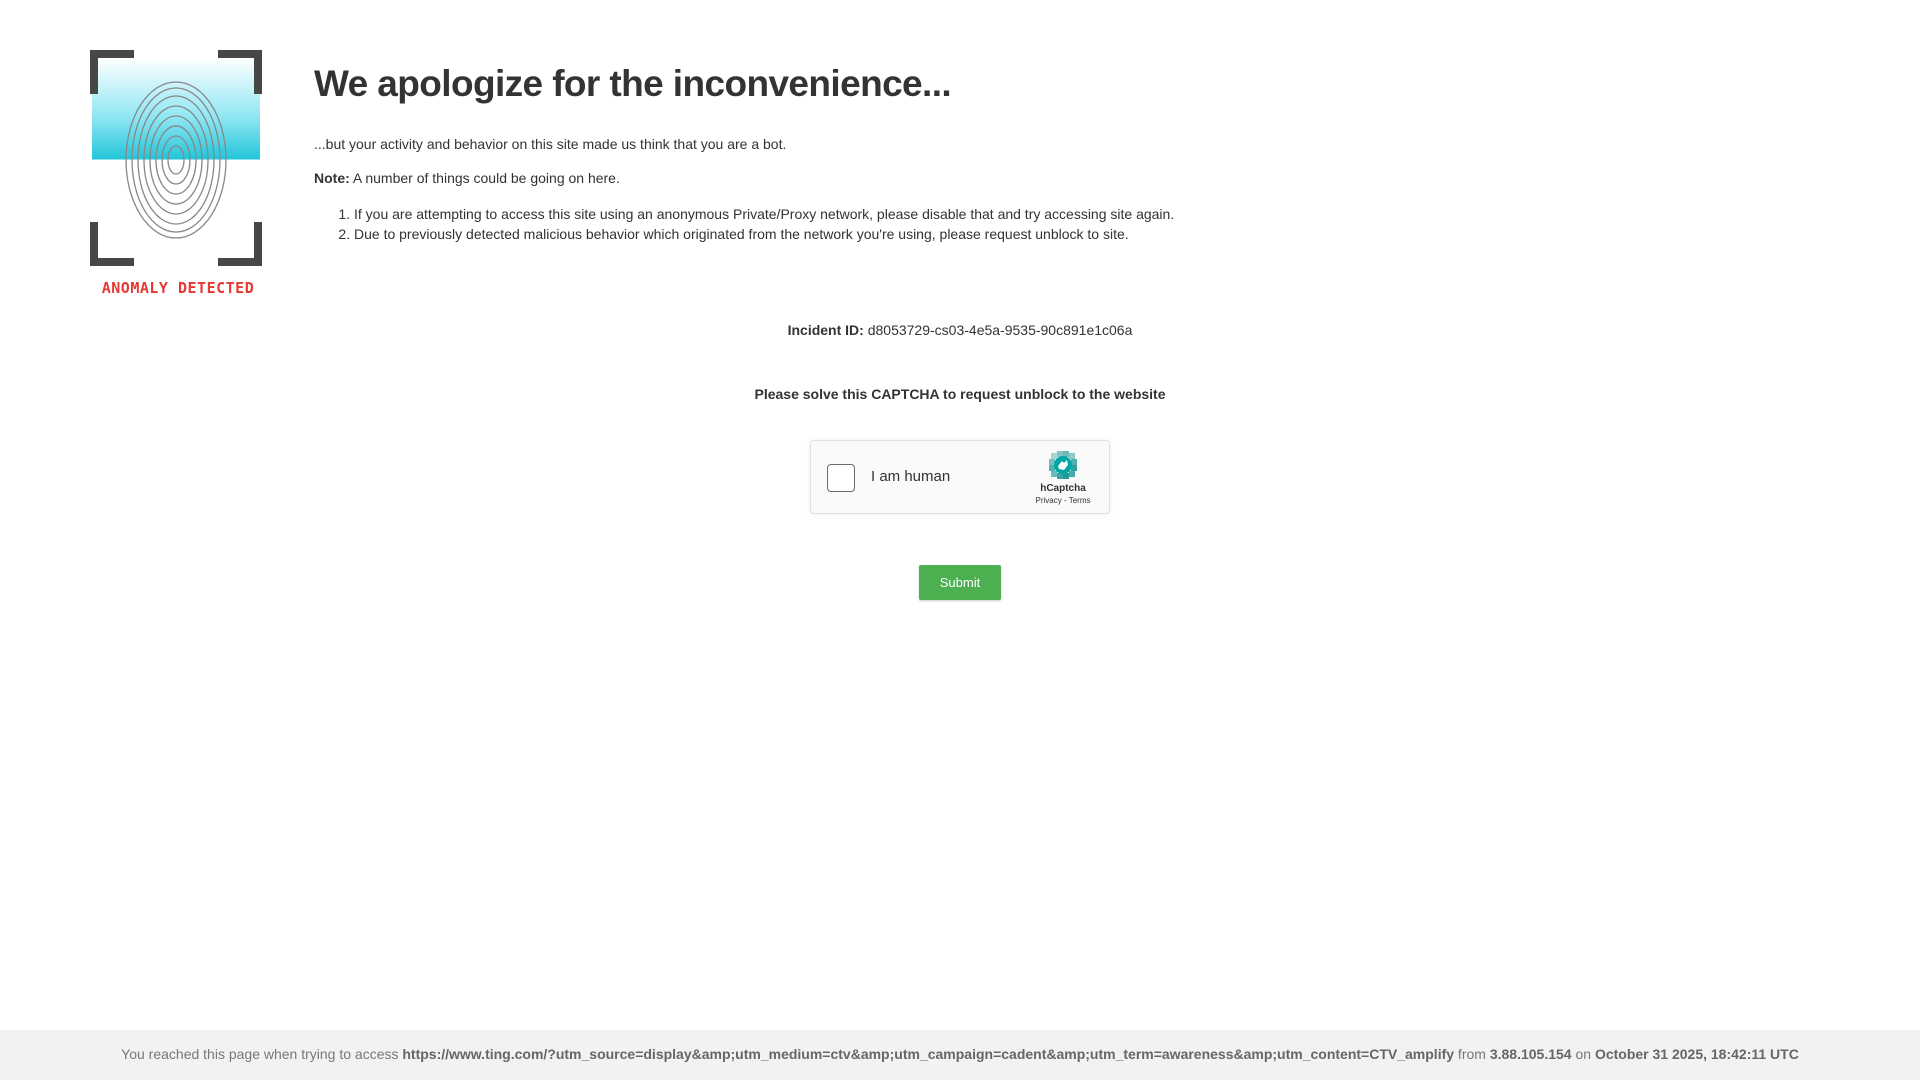  Describe the element at coordinates (1696, 1054) in the screenshot. I see `footer-datetime: October 31 2025, 18:42:11 UTC` at that location.